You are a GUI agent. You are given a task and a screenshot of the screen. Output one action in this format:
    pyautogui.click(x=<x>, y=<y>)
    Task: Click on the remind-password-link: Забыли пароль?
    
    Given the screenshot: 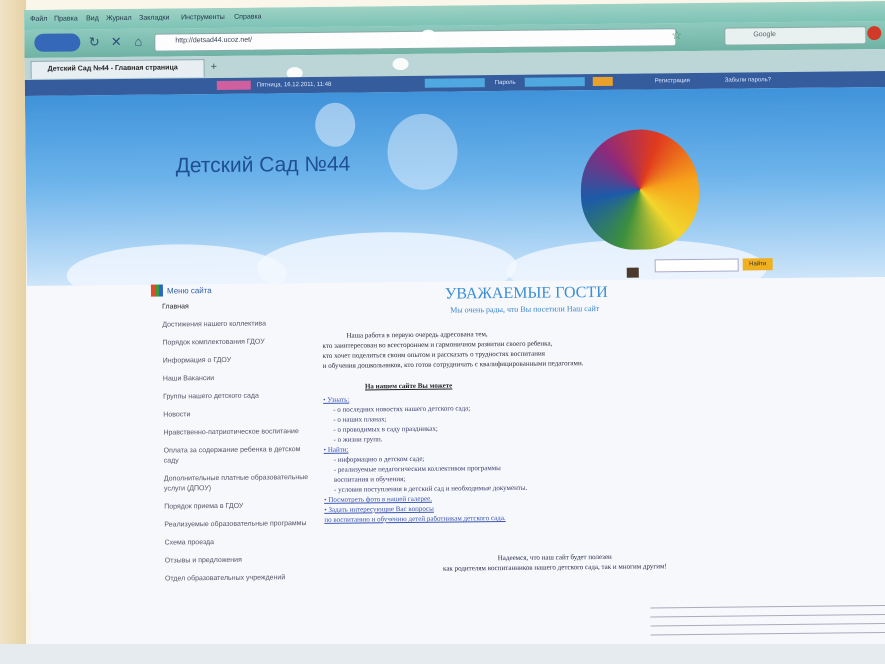 What is the action you would take?
    pyautogui.click(x=748, y=80)
    